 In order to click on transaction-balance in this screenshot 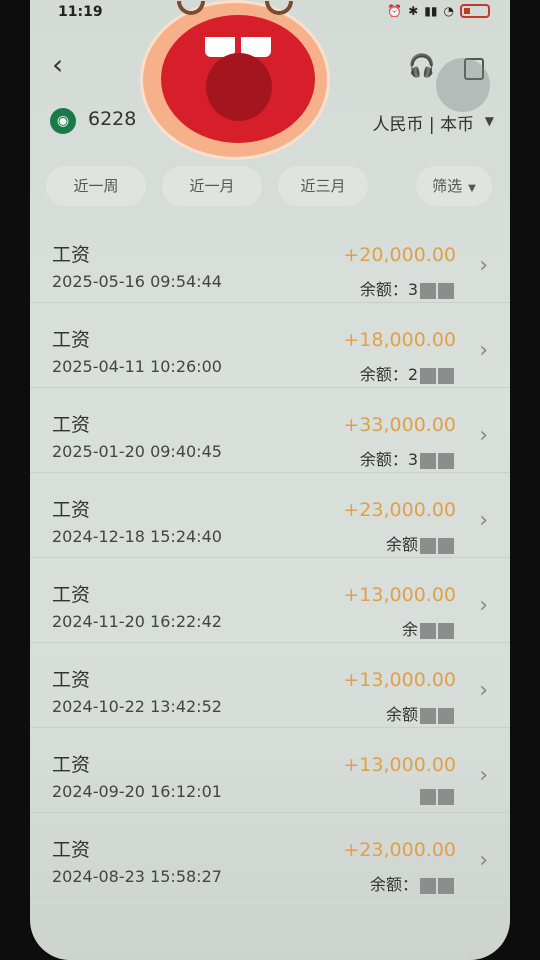, I will do `click(436, 795)`.